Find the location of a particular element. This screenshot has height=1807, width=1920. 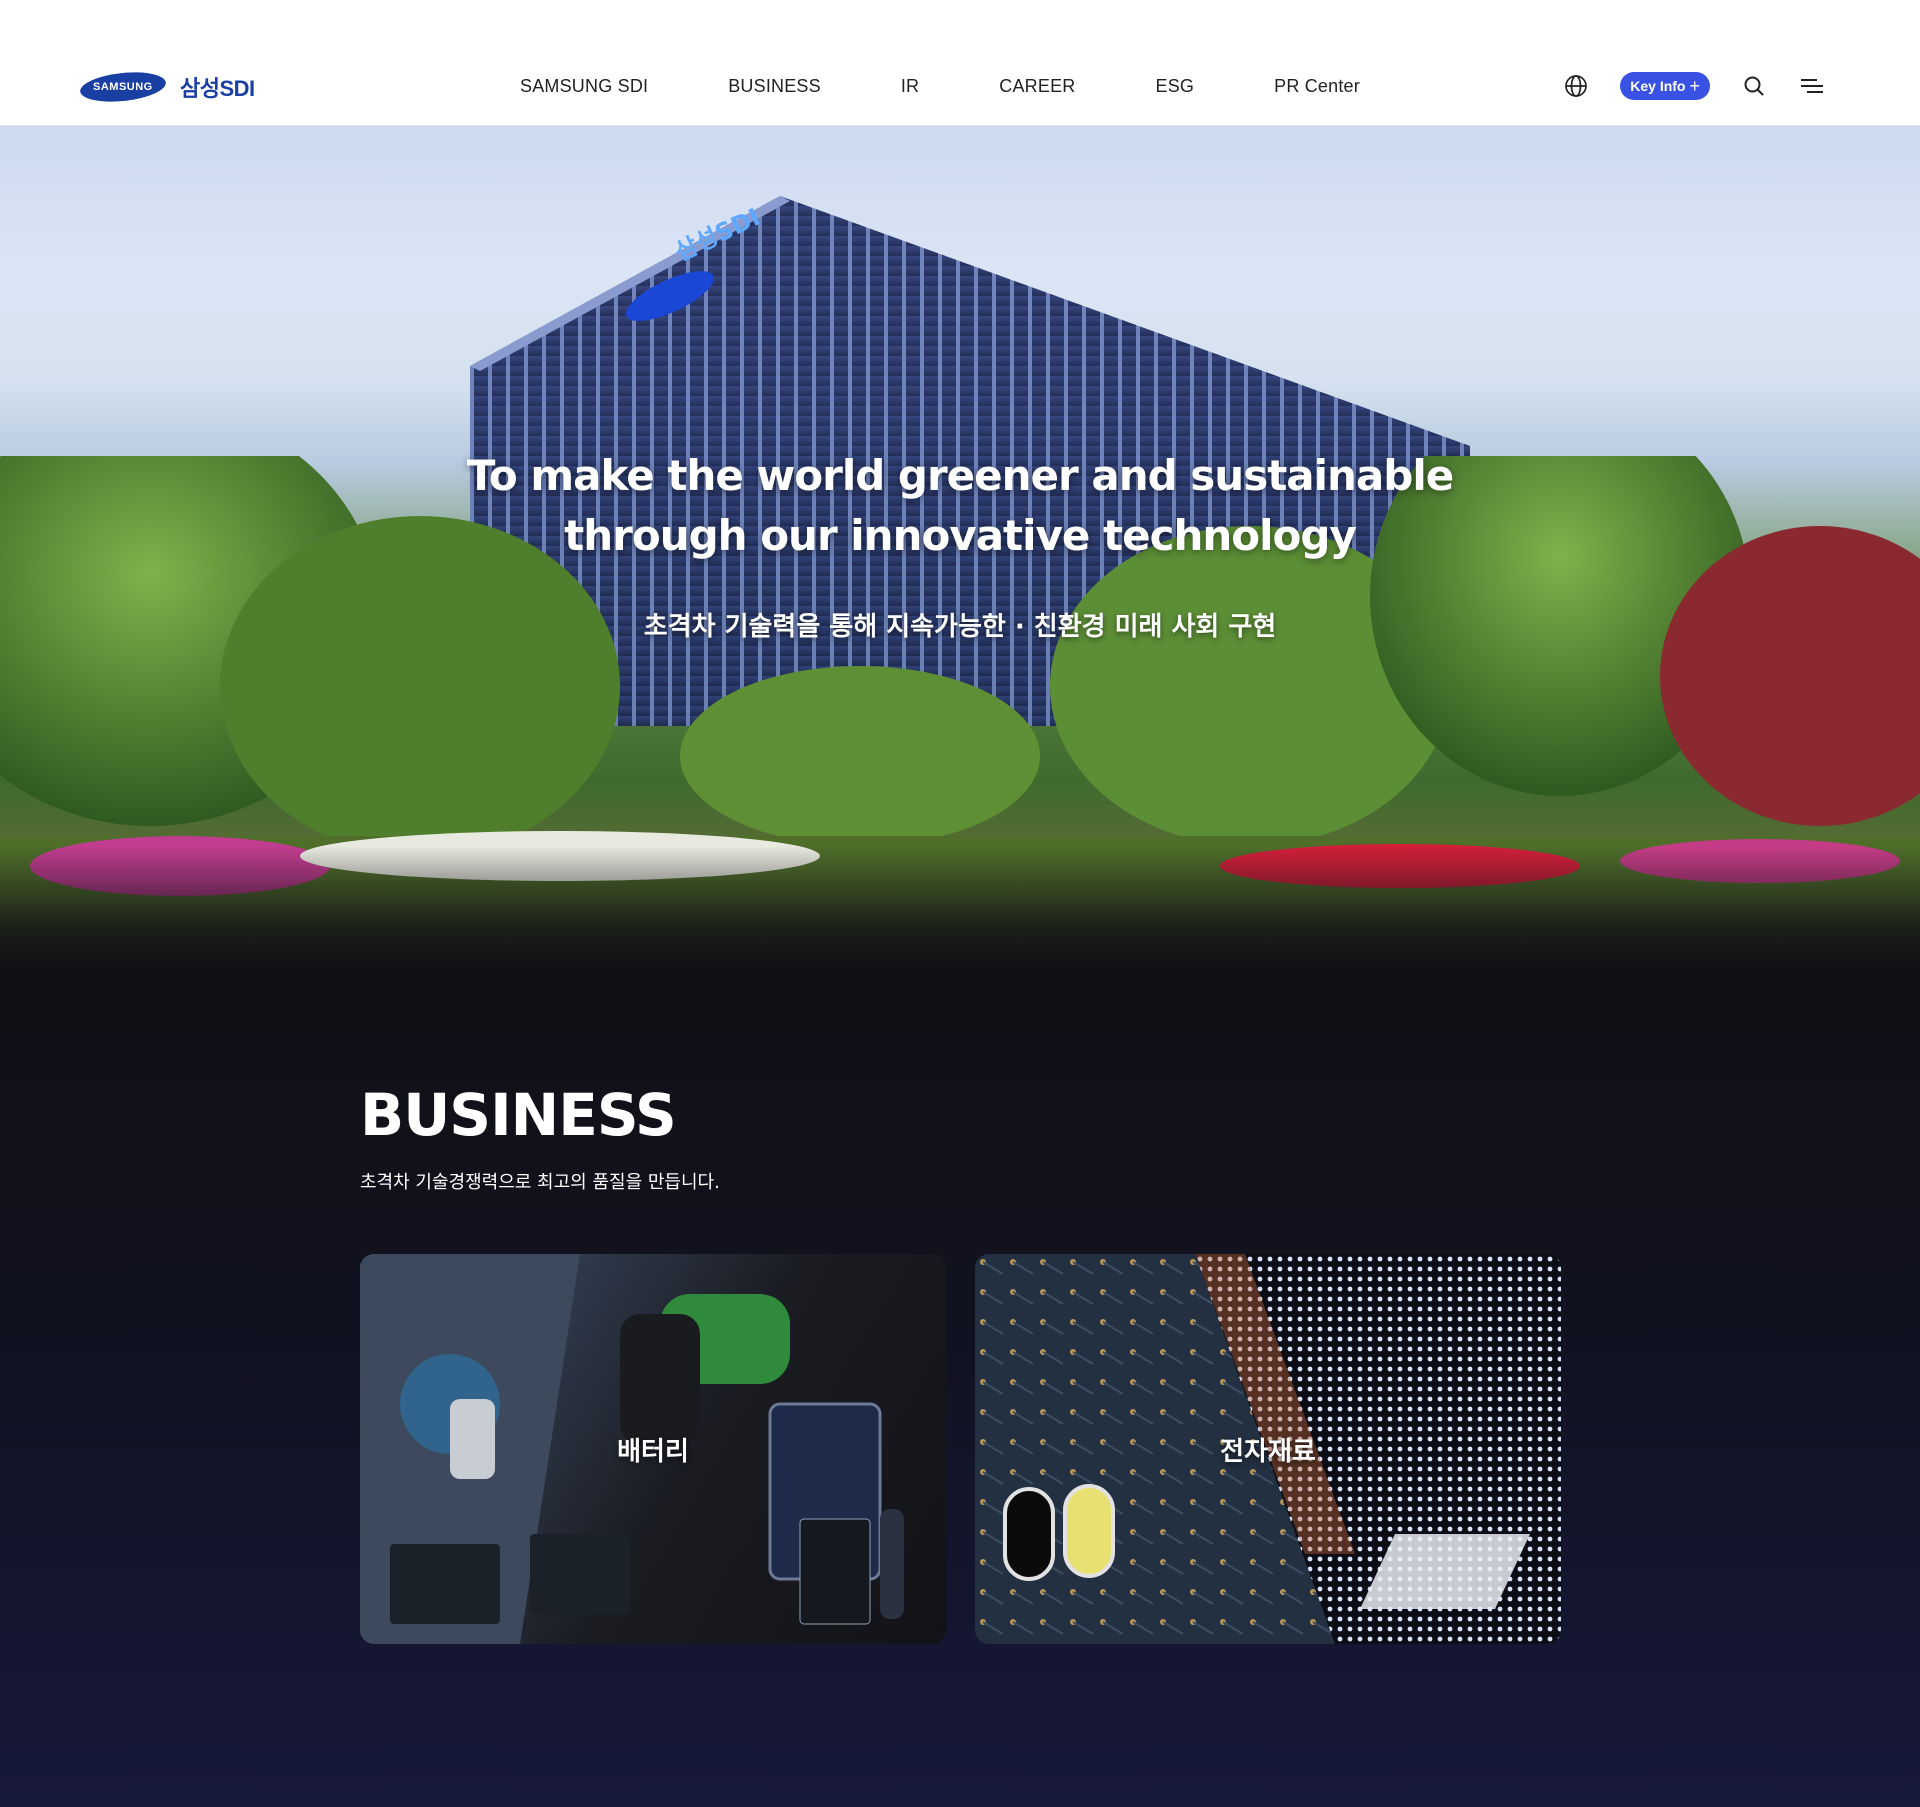

samsung-sdi-logo: SAMSUNG 삼성SDI is located at coordinates (166, 87).